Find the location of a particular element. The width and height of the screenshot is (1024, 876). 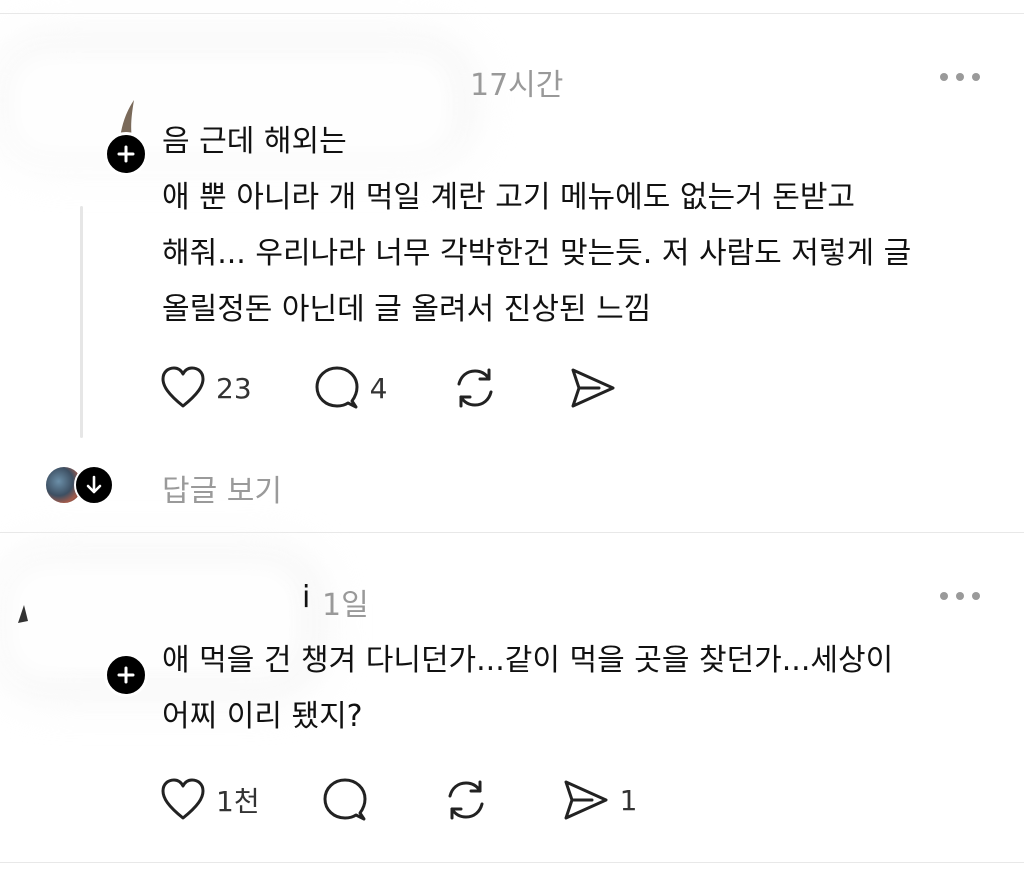

share-button is located at coordinates (598, 388).